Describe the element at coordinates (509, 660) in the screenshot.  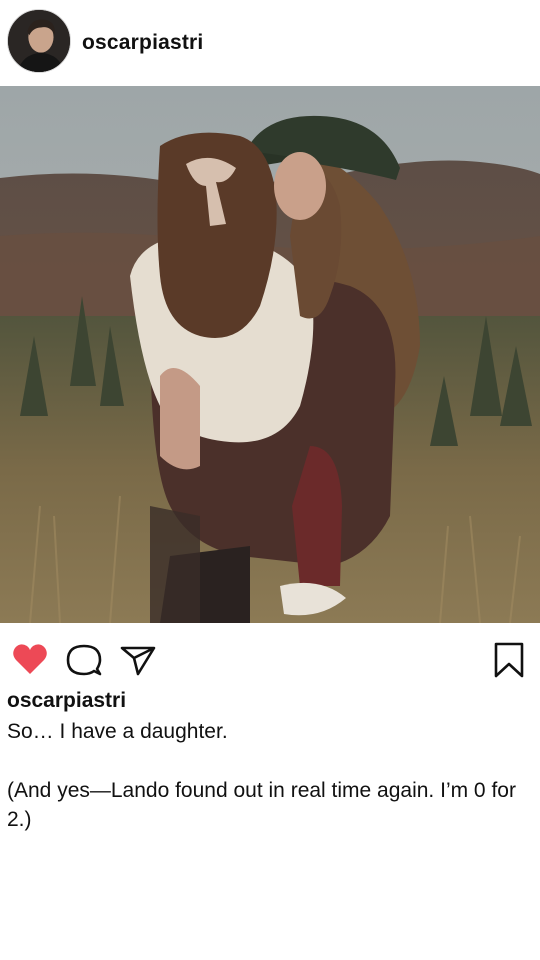
I see `bookmark-icon` at that location.